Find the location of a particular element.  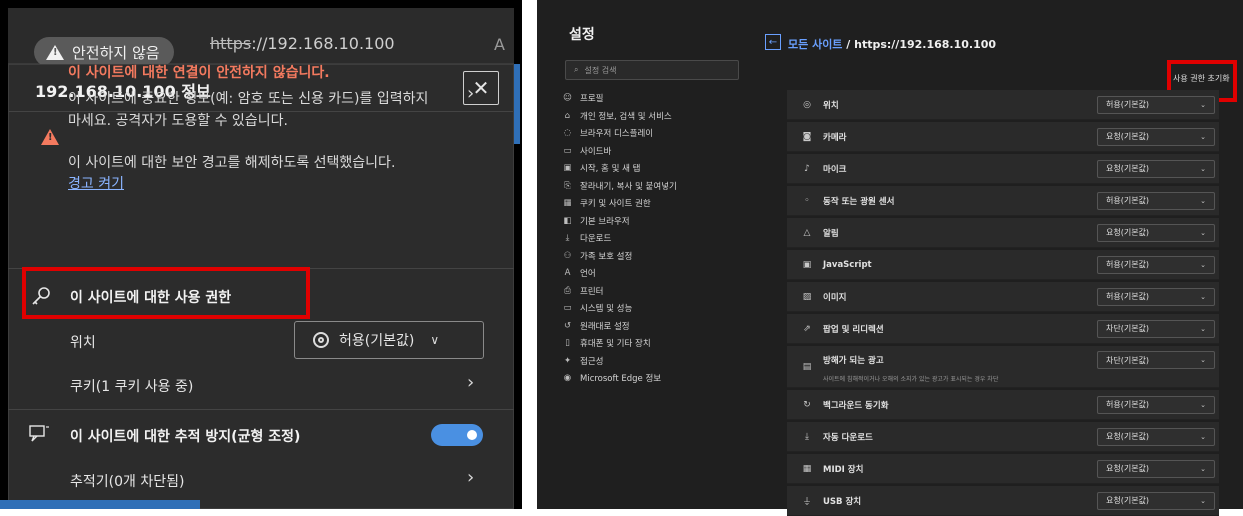

permission-label: 알림 is located at coordinates (831, 233).